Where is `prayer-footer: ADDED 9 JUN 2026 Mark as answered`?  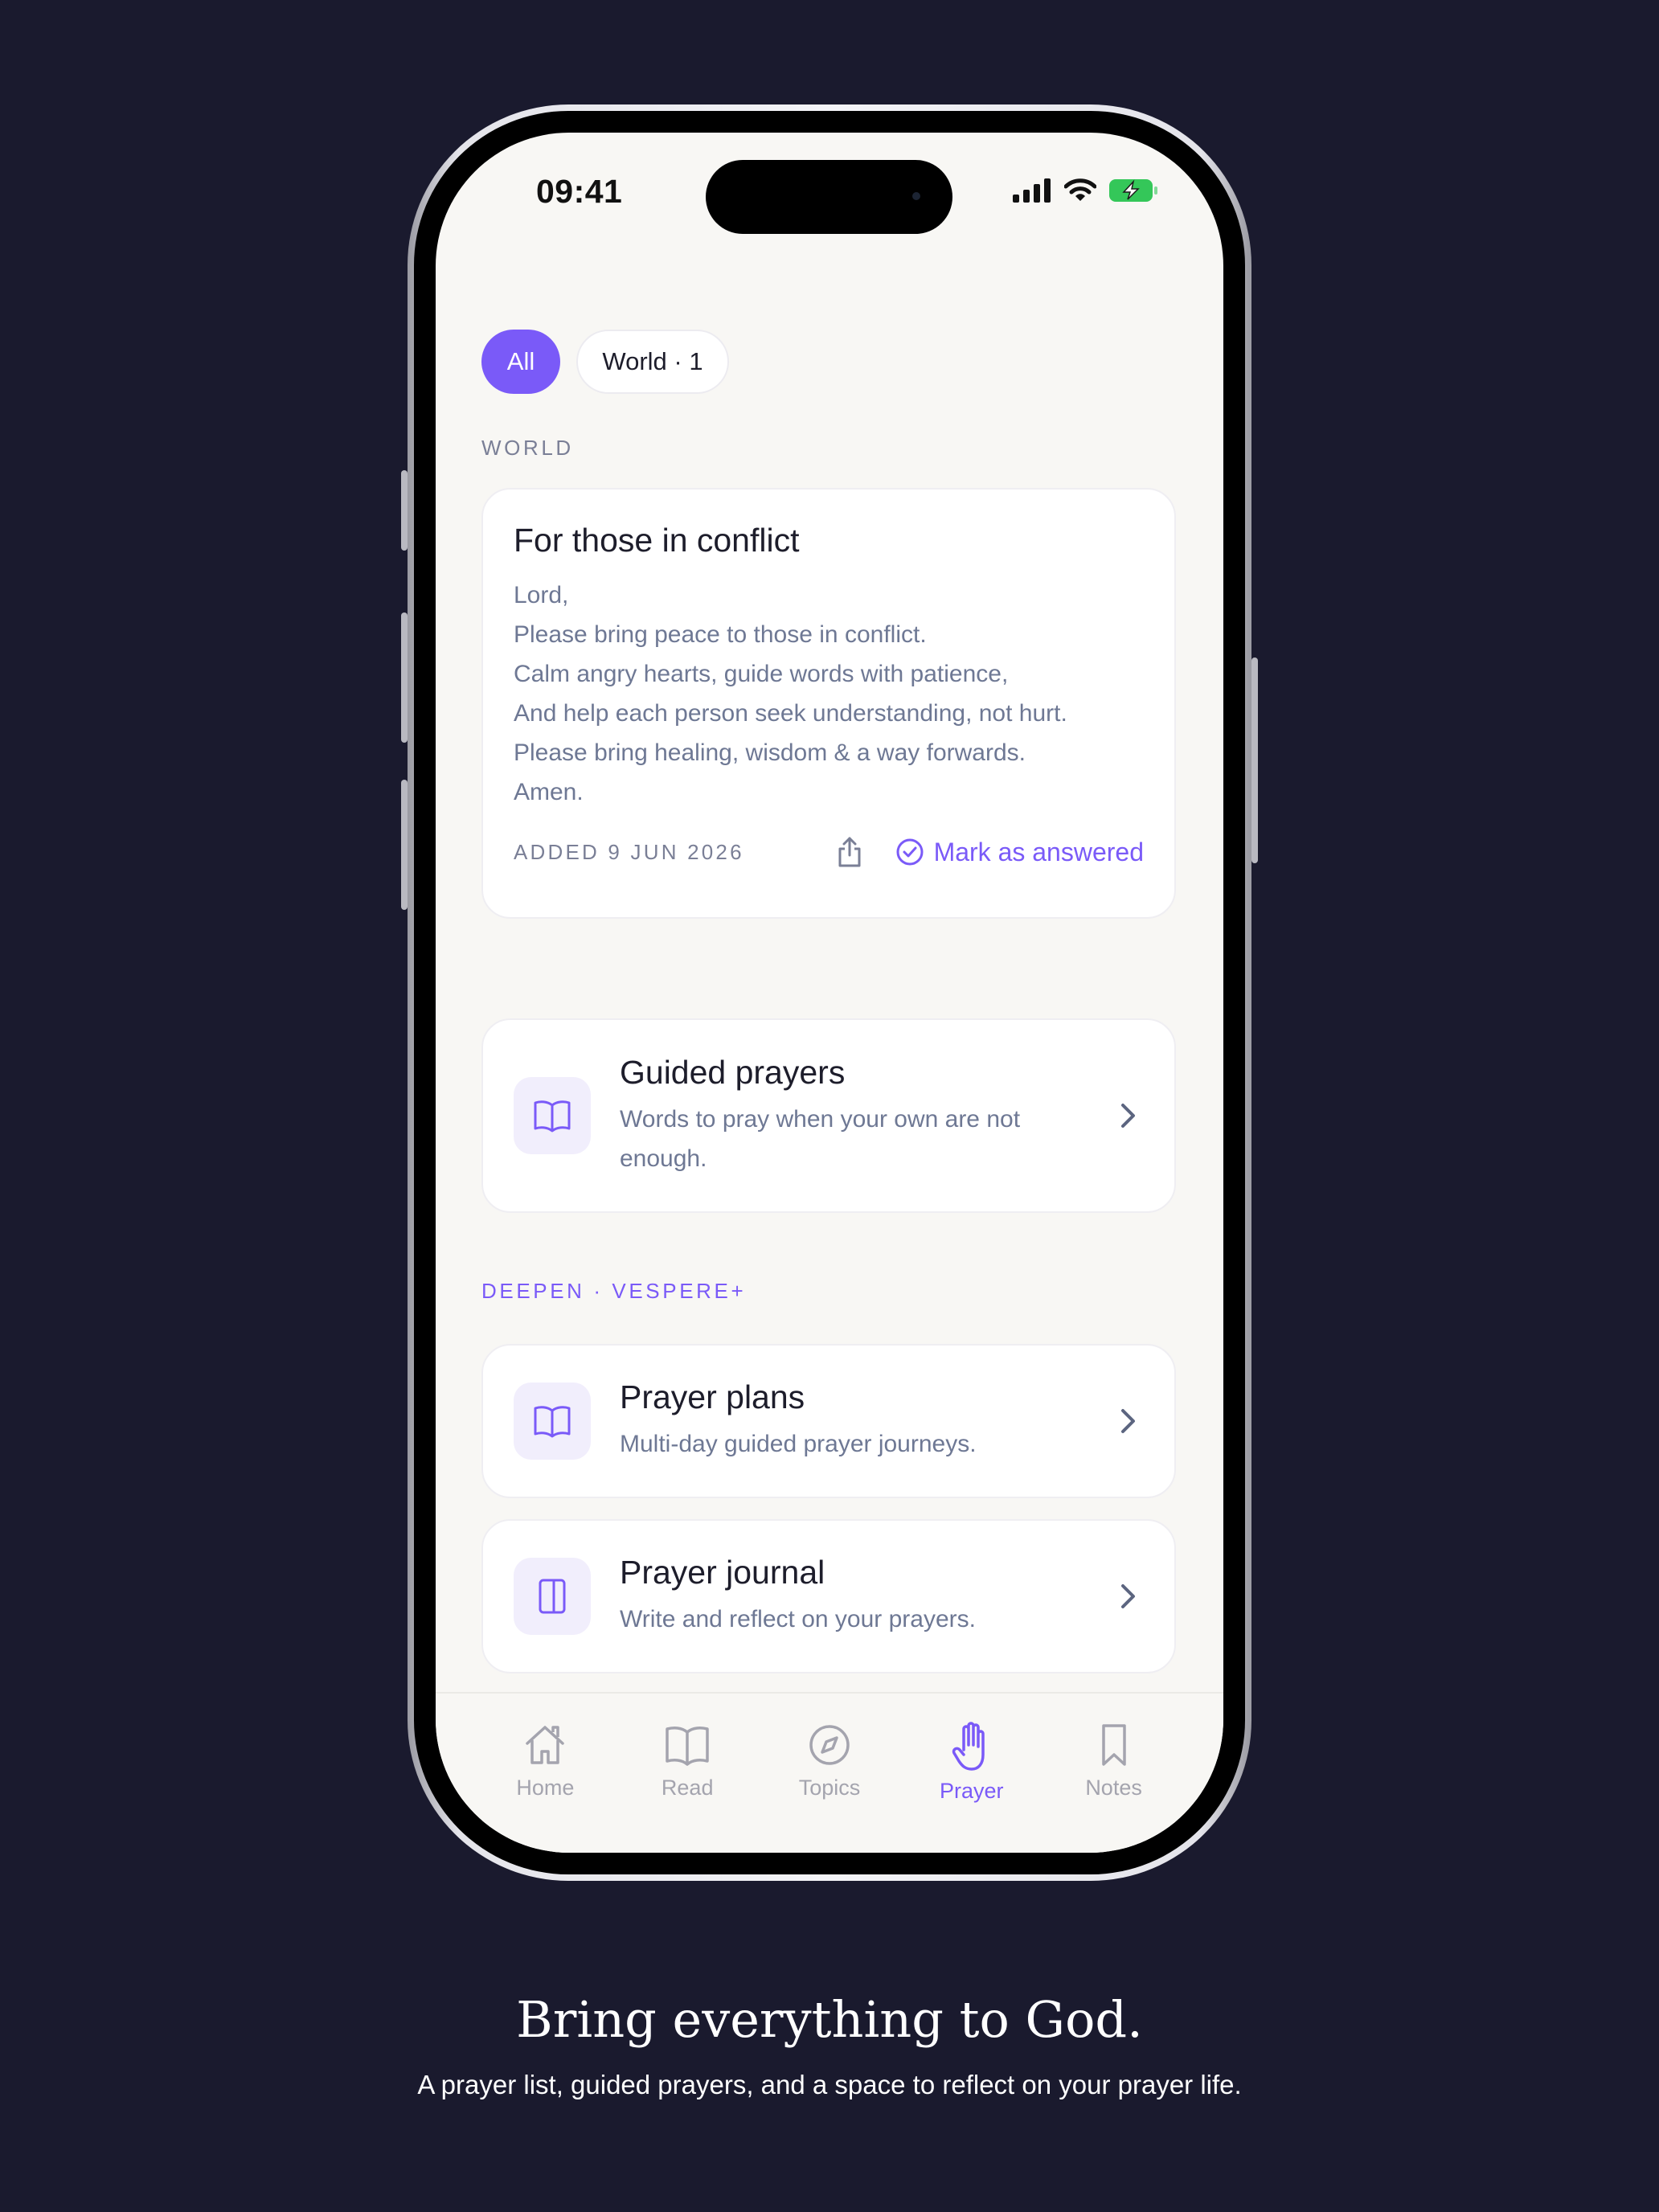 prayer-footer: ADDED 9 JUN 2026 Mark as answered is located at coordinates (829, 852).